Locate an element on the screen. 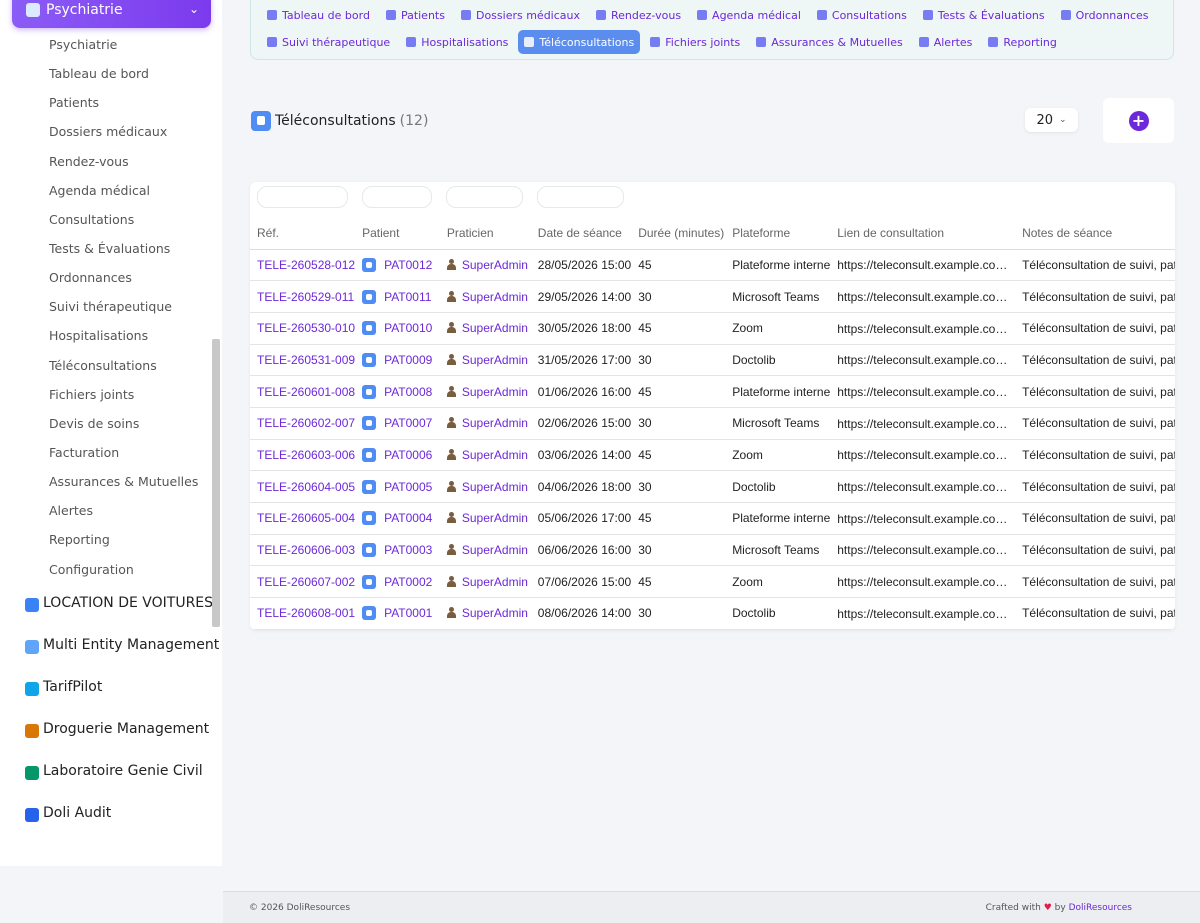 This screenshot has height=923, width=1200. cell-ref: TELE-260601-008 is located at coordinates (303, 391).